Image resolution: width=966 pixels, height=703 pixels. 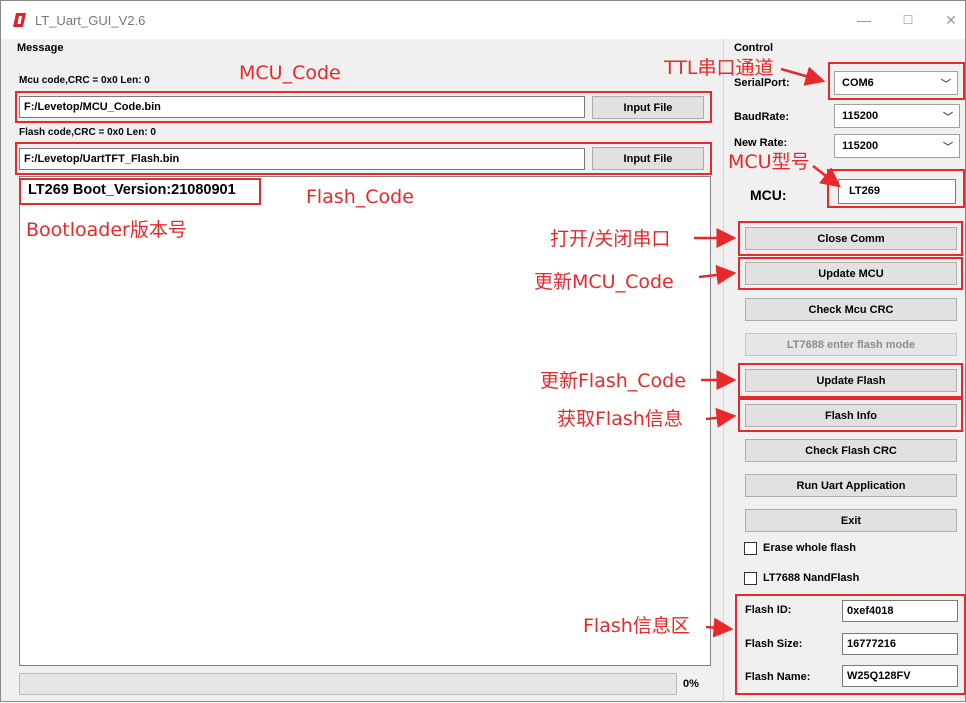 What do you see at coordinates (803, 76) in the screenshot?
I see `serial-port-arrow` at bounding box center [803, 76].